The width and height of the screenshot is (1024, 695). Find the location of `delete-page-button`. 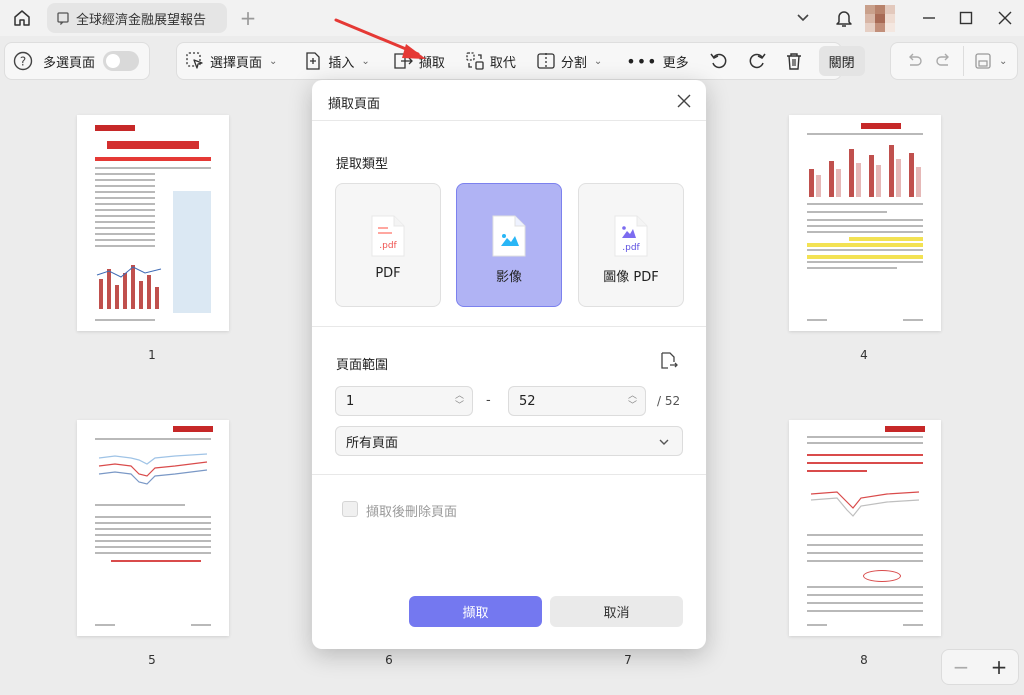

delete-page-button is located at coordinates (794, 61).